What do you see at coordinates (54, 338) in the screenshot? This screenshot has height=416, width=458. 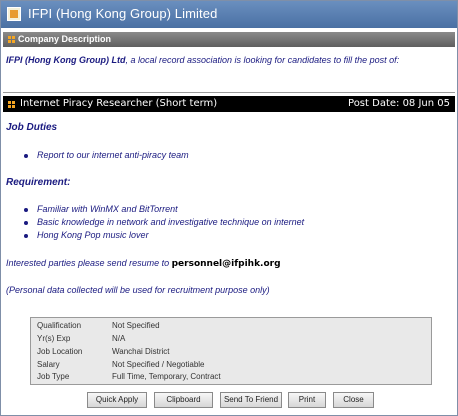 I see `details-label: Yr(s) Exp` at bounding box center [54, 338].